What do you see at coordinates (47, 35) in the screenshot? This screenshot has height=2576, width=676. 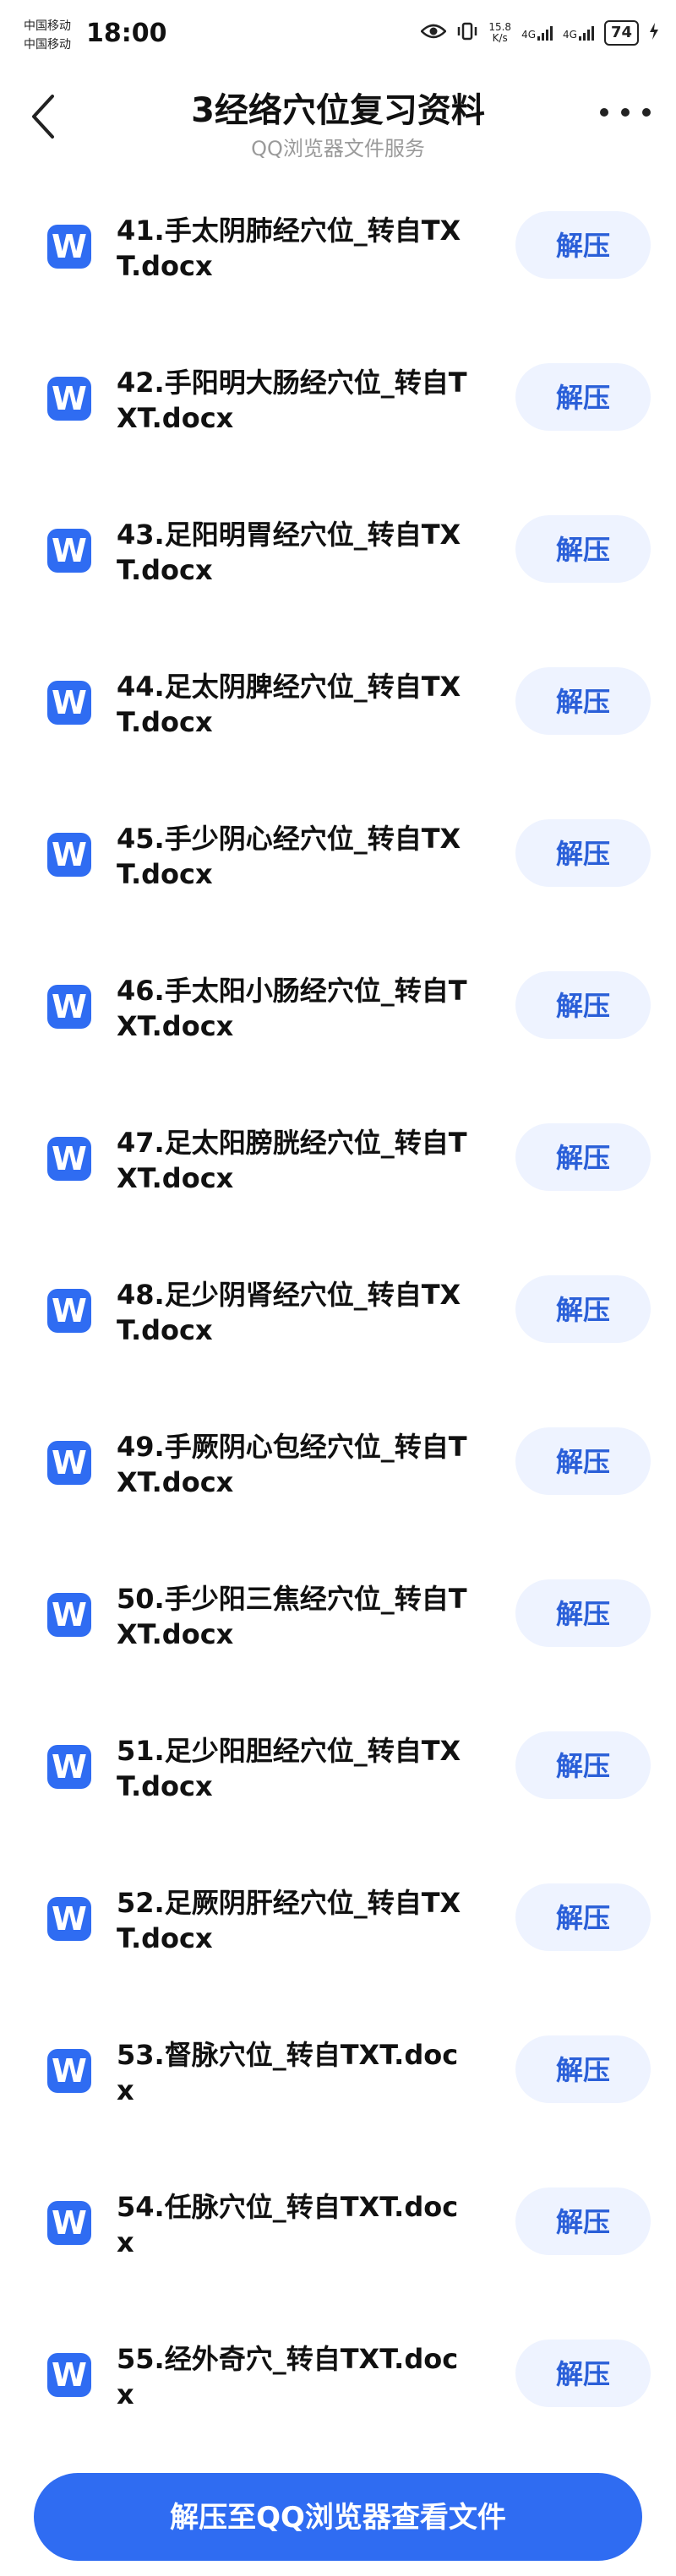 I see `carrier-info: 中国移动 中国移动` at bounding box center [47, 35].